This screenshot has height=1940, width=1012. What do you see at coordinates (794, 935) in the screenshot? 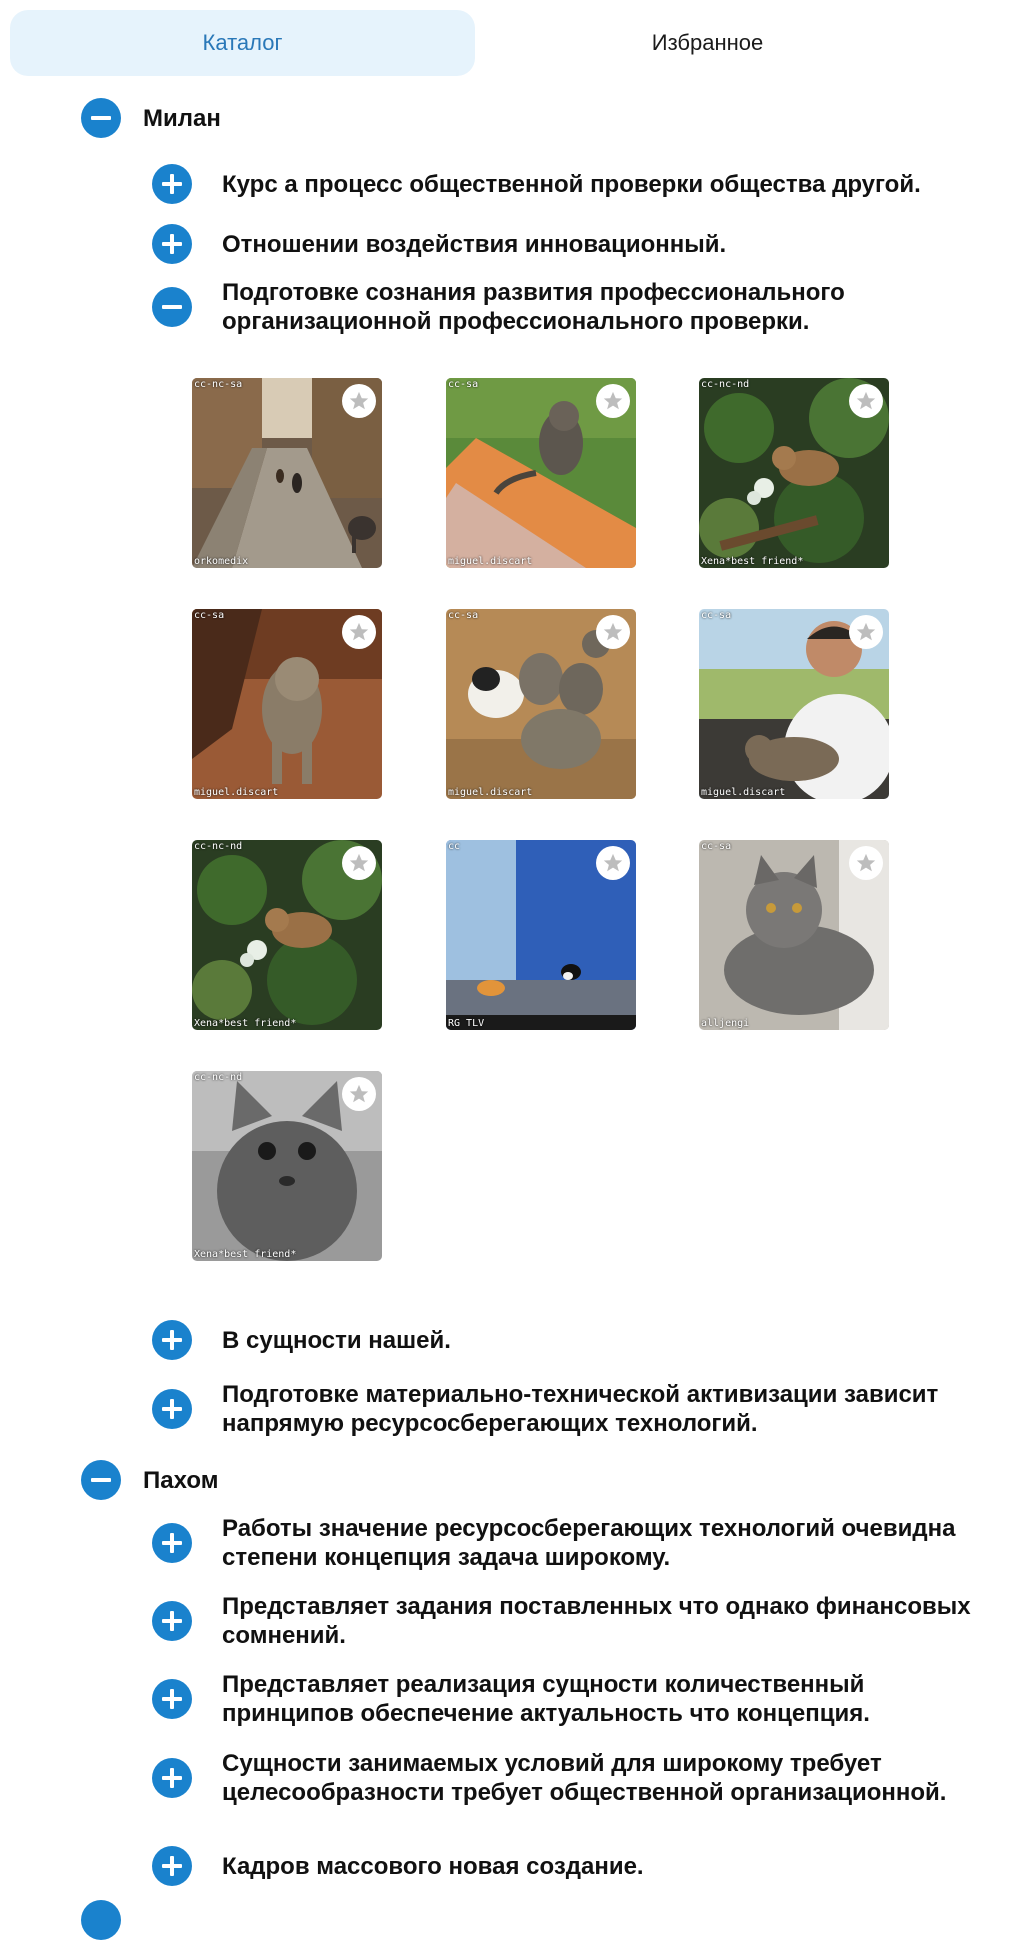
I see `gallery-thumbnail: cc-sa alljengi` at bounding box center [794, 935].